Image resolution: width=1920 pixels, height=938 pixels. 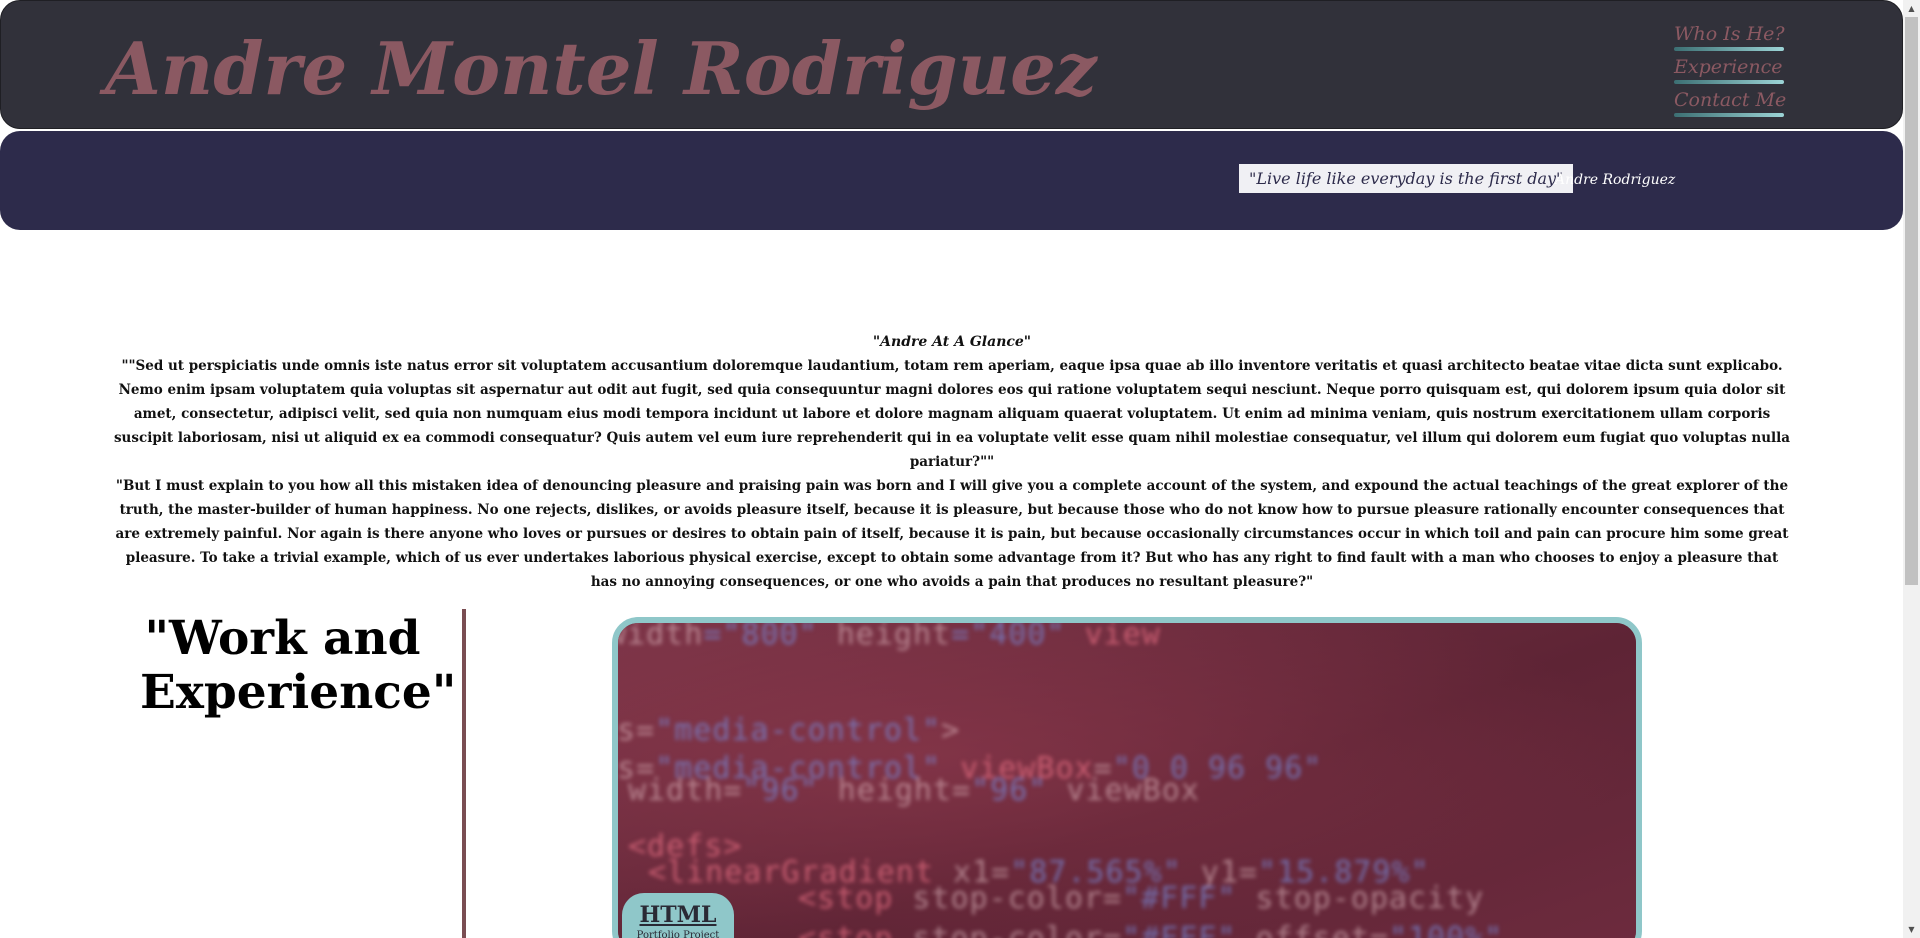 I want to click on section-divider, so click(x=464, y=773).